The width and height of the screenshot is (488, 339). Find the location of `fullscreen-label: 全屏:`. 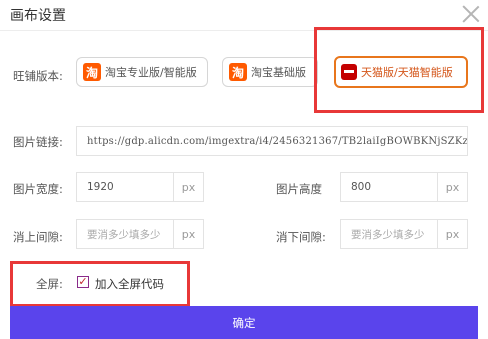

fullscreen-label: 全屏: is located at coordinates (49, 284).